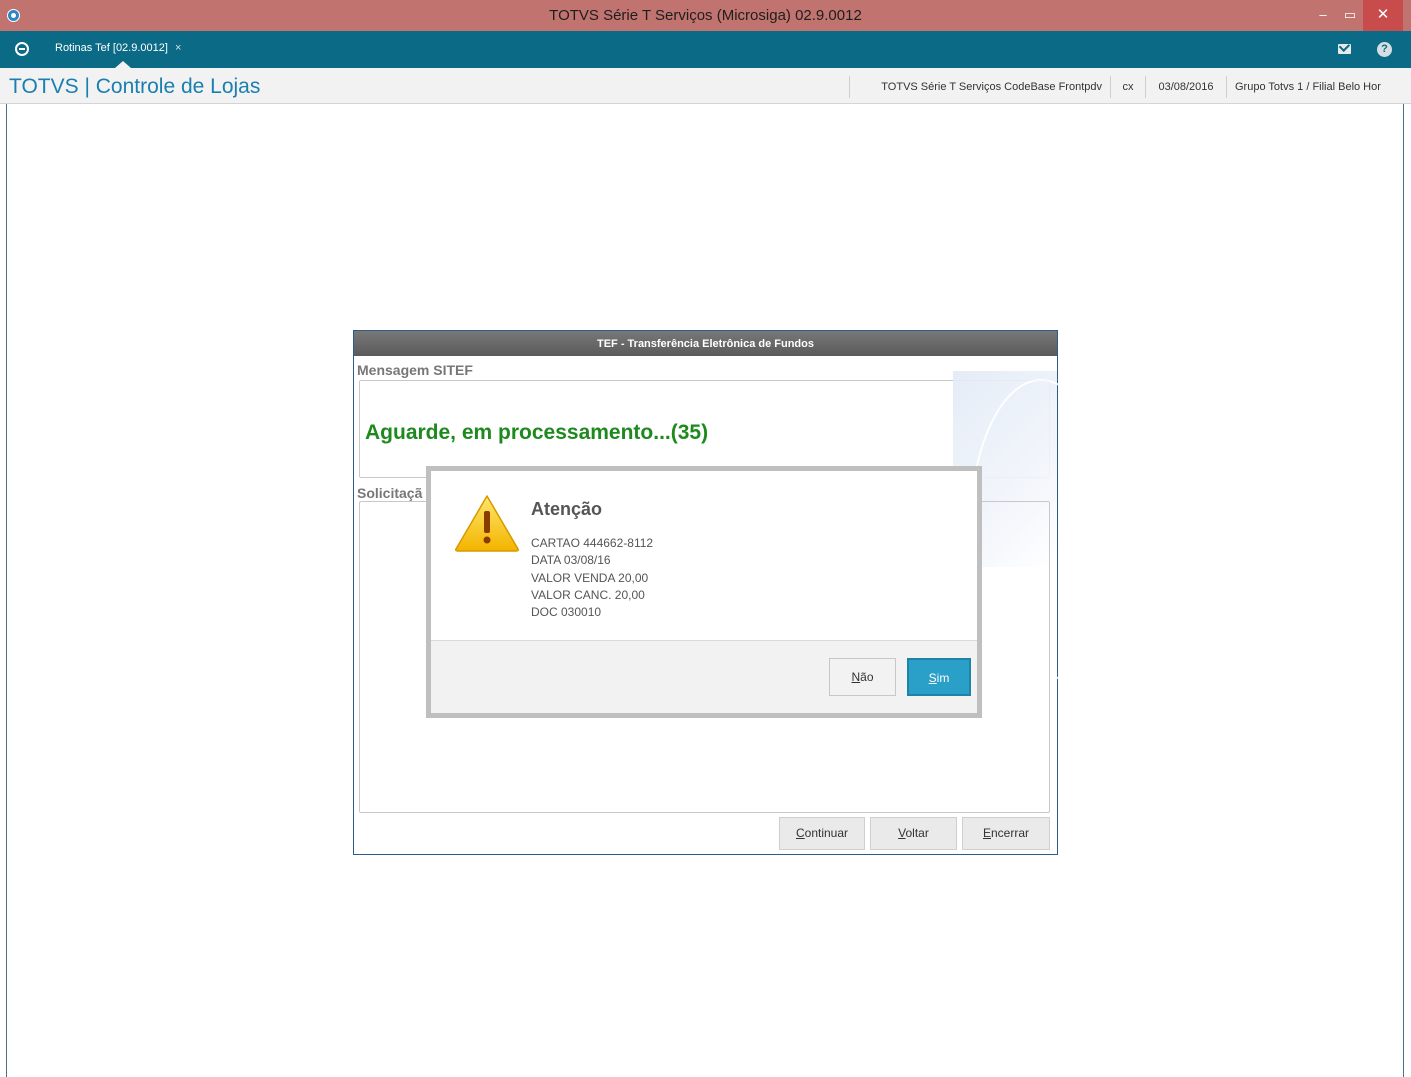 The height and width of the screenshot is (1077, 1411). I want to click on message-label: Mensagem SITEF, so click(415, 370).